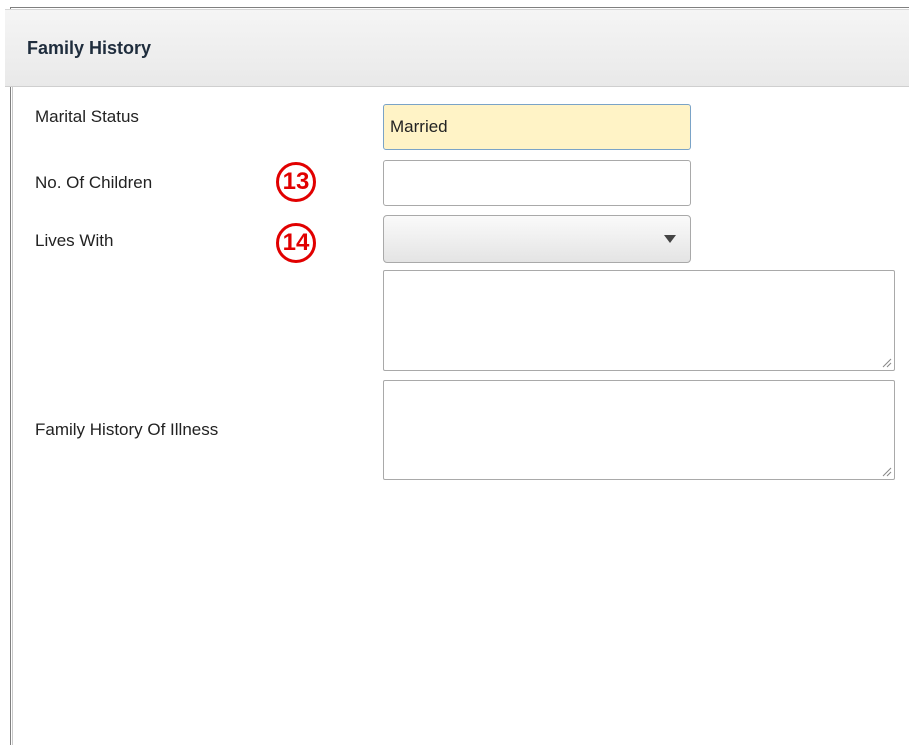  Describe the element at coordinates (670, 239) in the screenshot. I see `chevron-down-icon` at that location.